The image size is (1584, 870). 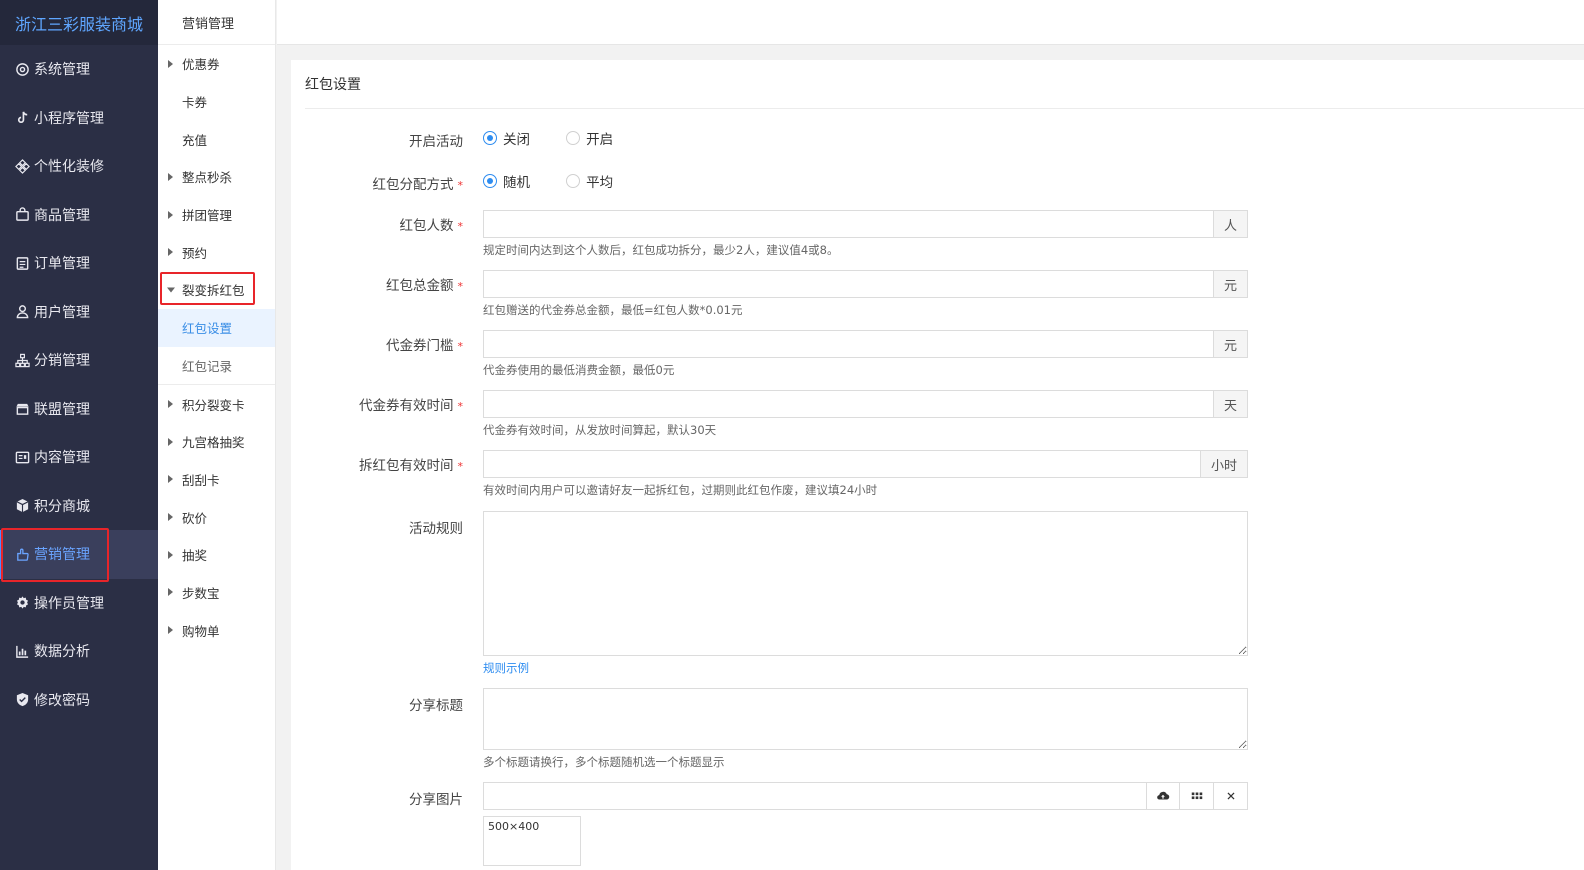 What do you see at coordinates (216, 480) in the screenshot?
I see `submenu-item: 刮刮卡` at bounding box center [216, 480].